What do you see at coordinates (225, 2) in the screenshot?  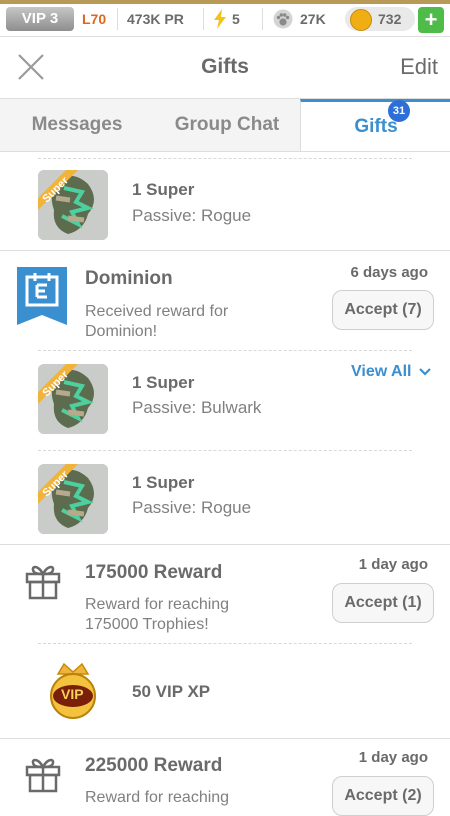 I see `status-bar-stripe` at bounding box center [225, 2].